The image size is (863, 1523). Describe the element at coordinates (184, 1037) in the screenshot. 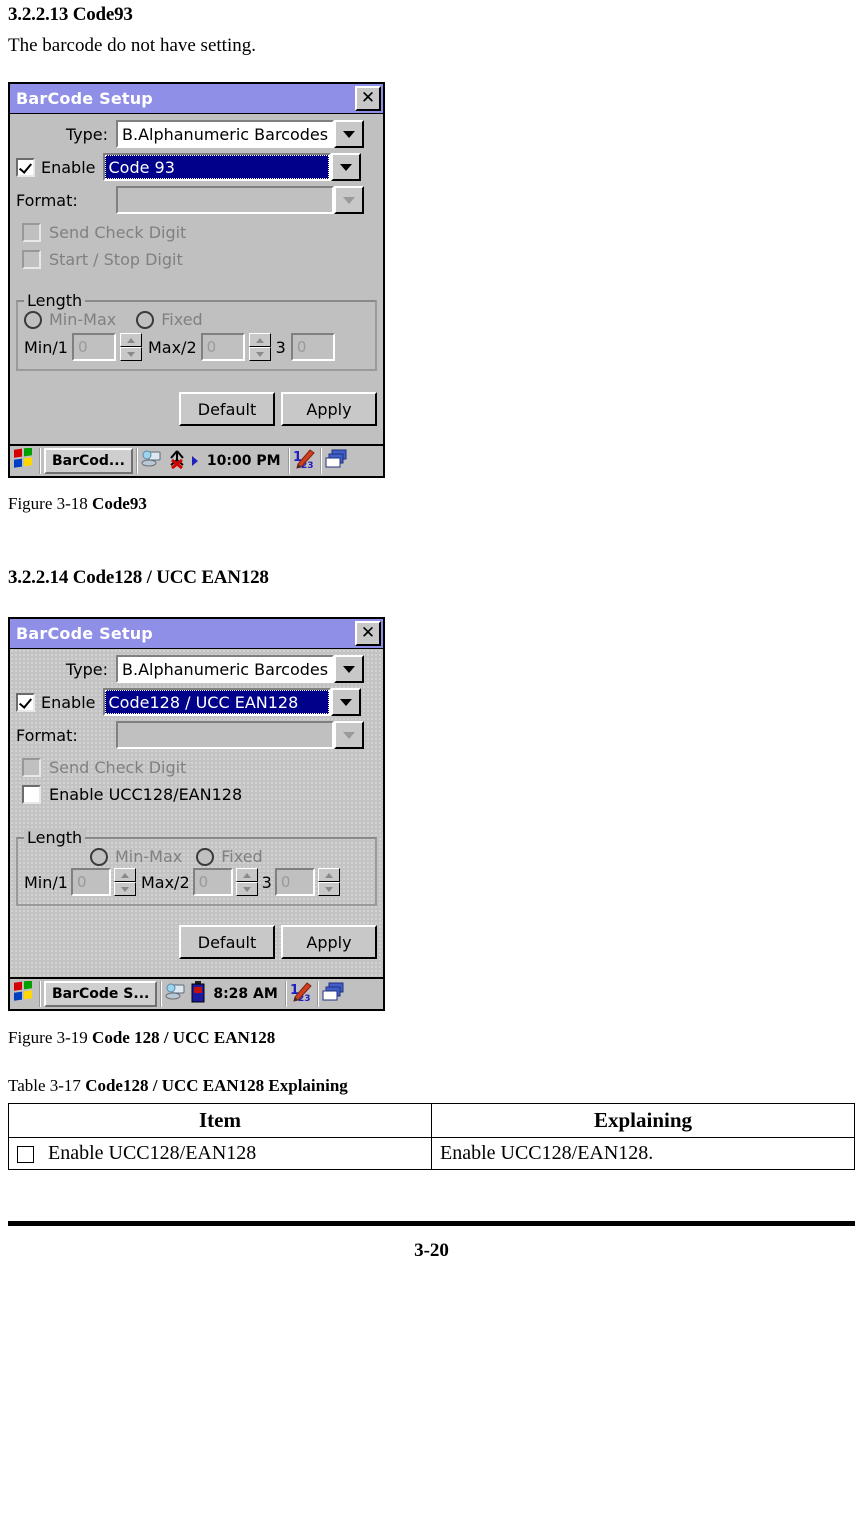

I see `figure-caption-bold: Code 128 / UCC EAN128` at that location.